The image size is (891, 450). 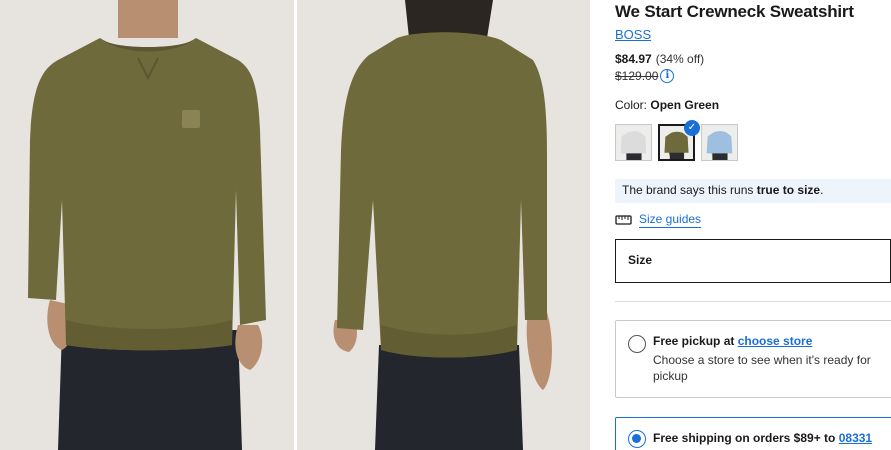 I want to click on fit-text: The brand says this runs, so click(x=688, y=190).